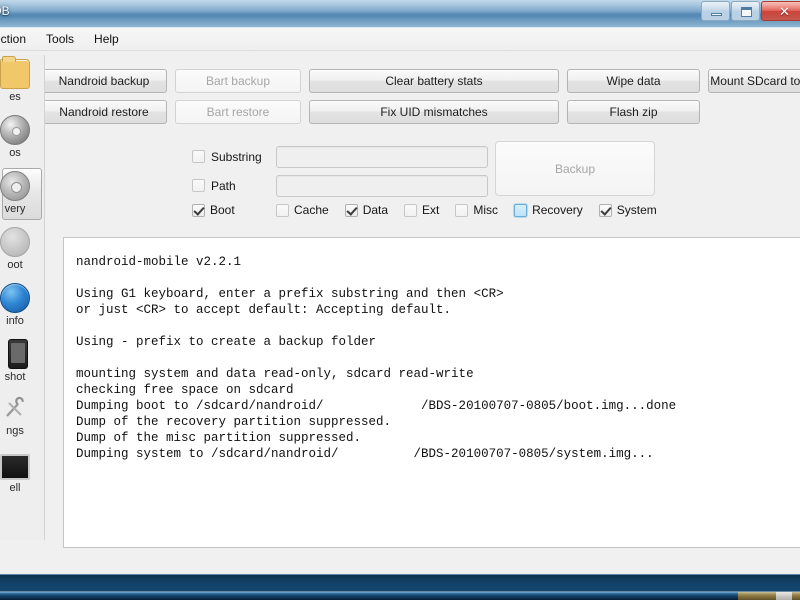 The height and width of the screenshot is (600, 800). What do you see at coordinates (15, 409) in the screenshot?
I see `tools-icon` at bounding box center [15, 409].